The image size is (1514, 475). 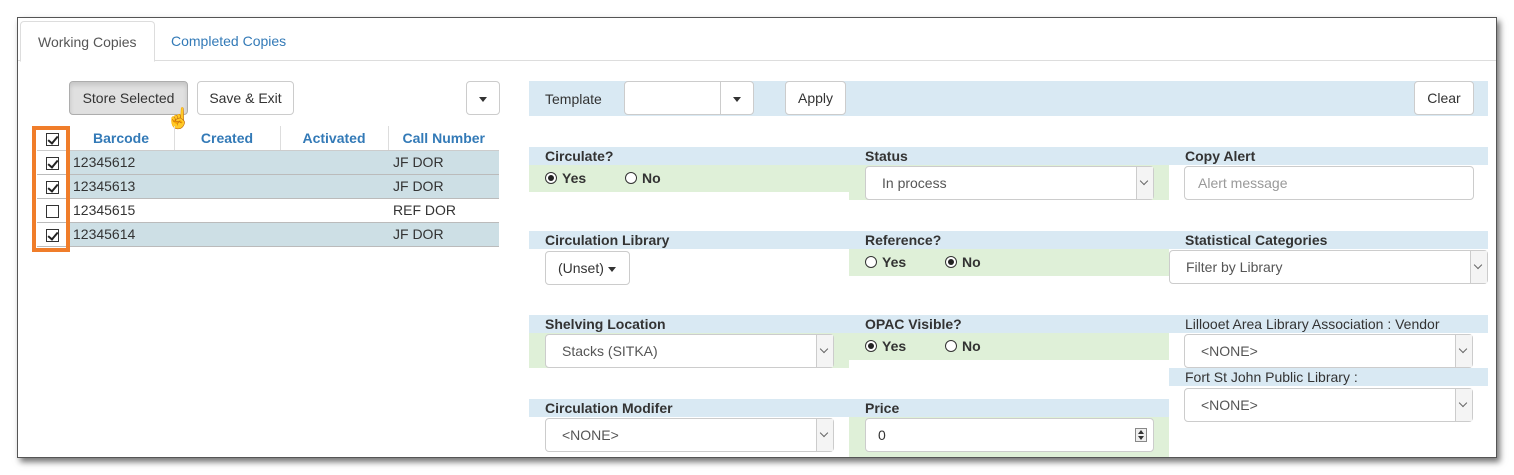 I want to click on circ-library-value: (Unset), so click(x=581, y=268).